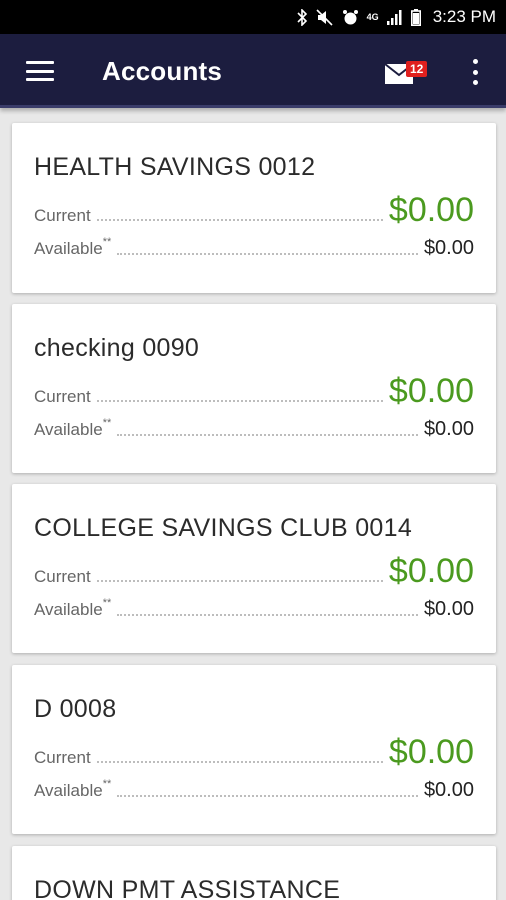 The image size is (506, 900). What do you see at coordinates (350, 17) in the screenshot?
I see `alarm-icon` at bounding box center [350, 17].